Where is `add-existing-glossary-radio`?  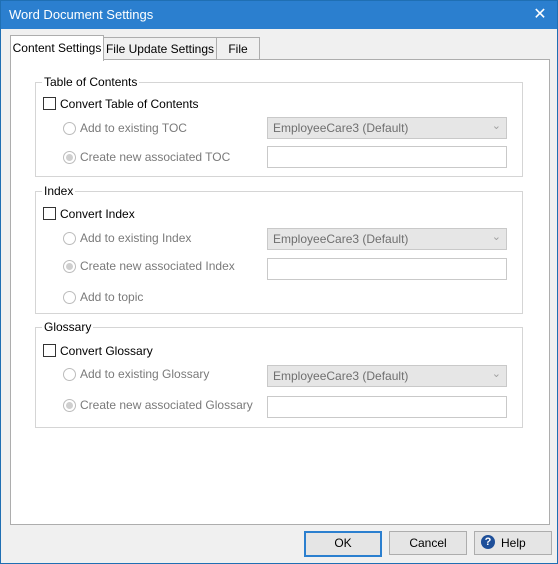 add-existing-glossary-radio is located at coordinates (69, 374).